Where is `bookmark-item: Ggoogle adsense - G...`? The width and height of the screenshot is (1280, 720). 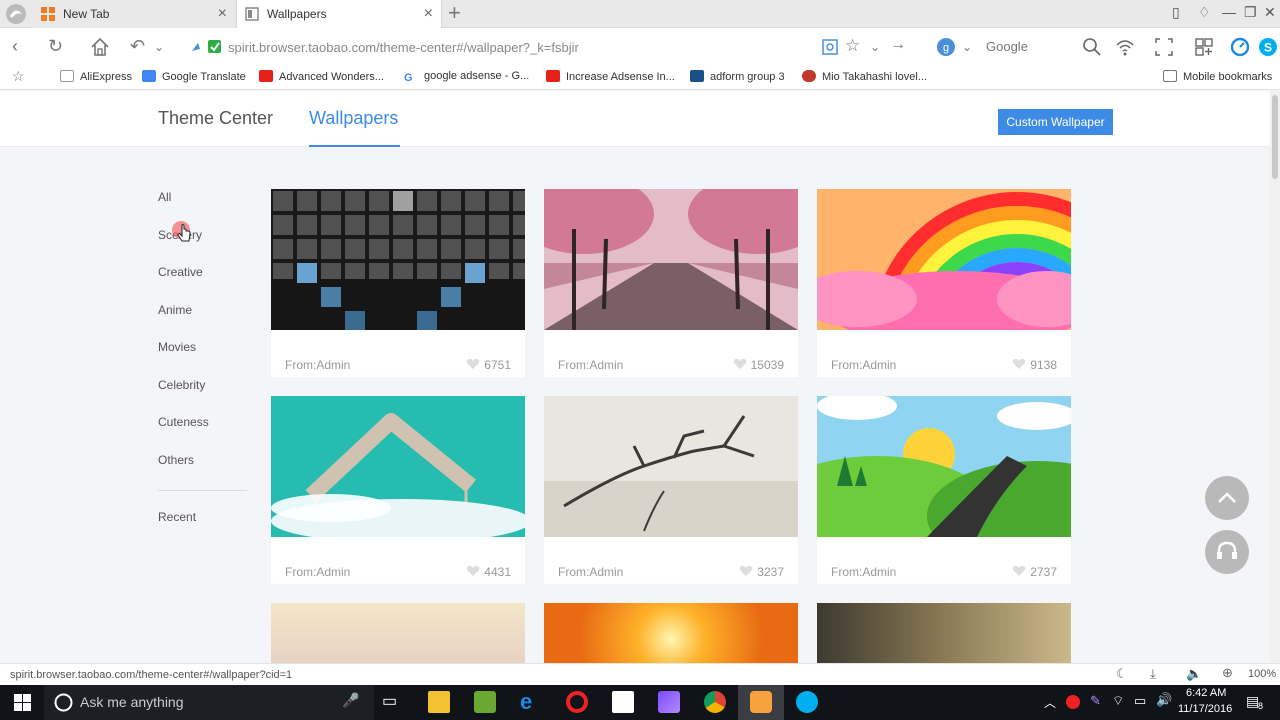
bookmark-item: Ggoogle adsense - G... is located at coordinates (466, 77).